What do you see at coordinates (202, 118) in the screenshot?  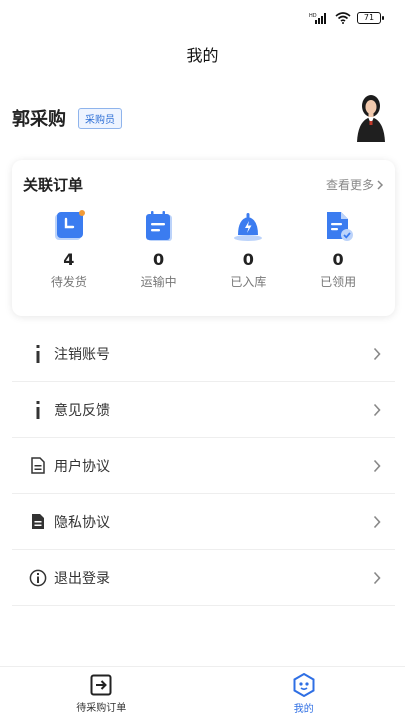 I see `profile-section: 郭采购 采购员` at bounding box center [202, 118].